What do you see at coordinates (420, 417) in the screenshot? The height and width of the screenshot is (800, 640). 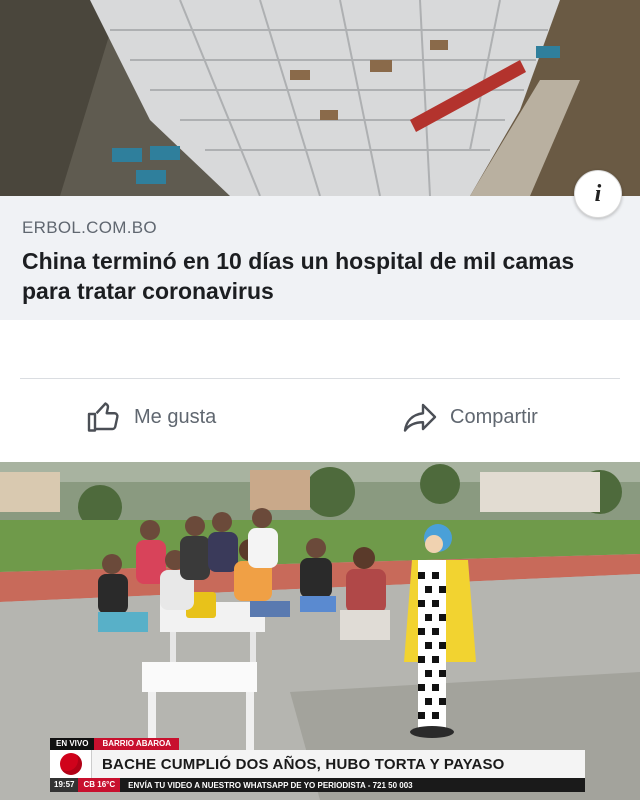 I see `share-arrow-icon` at bounding box center [420, 417].